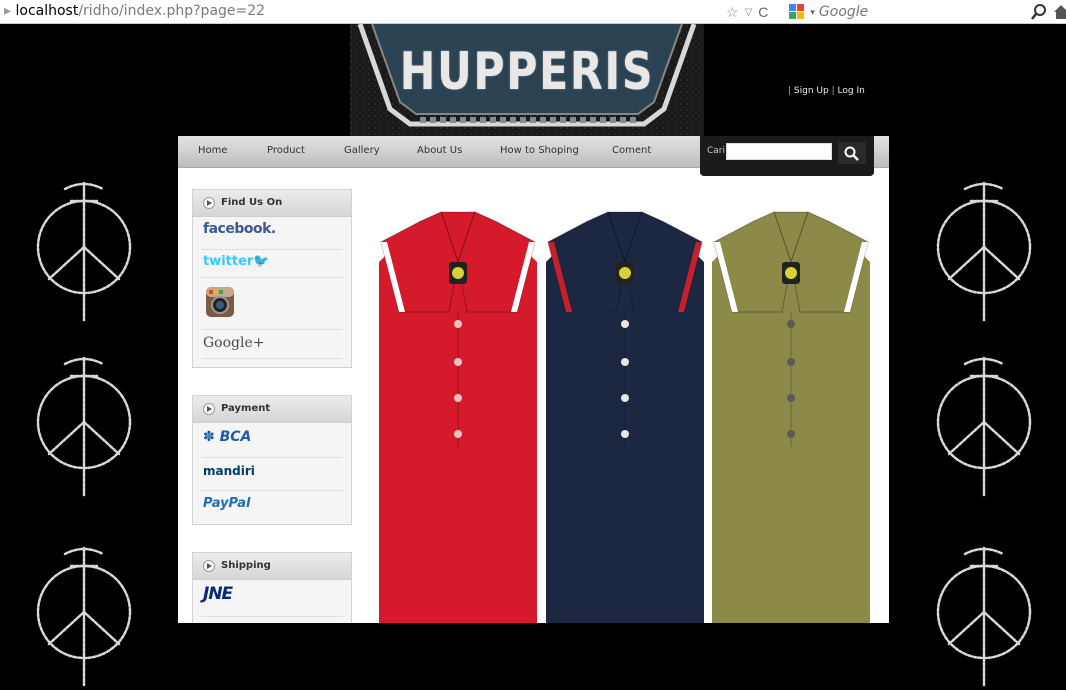  What do you see at coordinates (843, 12) in the screenshot?
I see `search-engine-name: Google` at bounding box center [843, 12].